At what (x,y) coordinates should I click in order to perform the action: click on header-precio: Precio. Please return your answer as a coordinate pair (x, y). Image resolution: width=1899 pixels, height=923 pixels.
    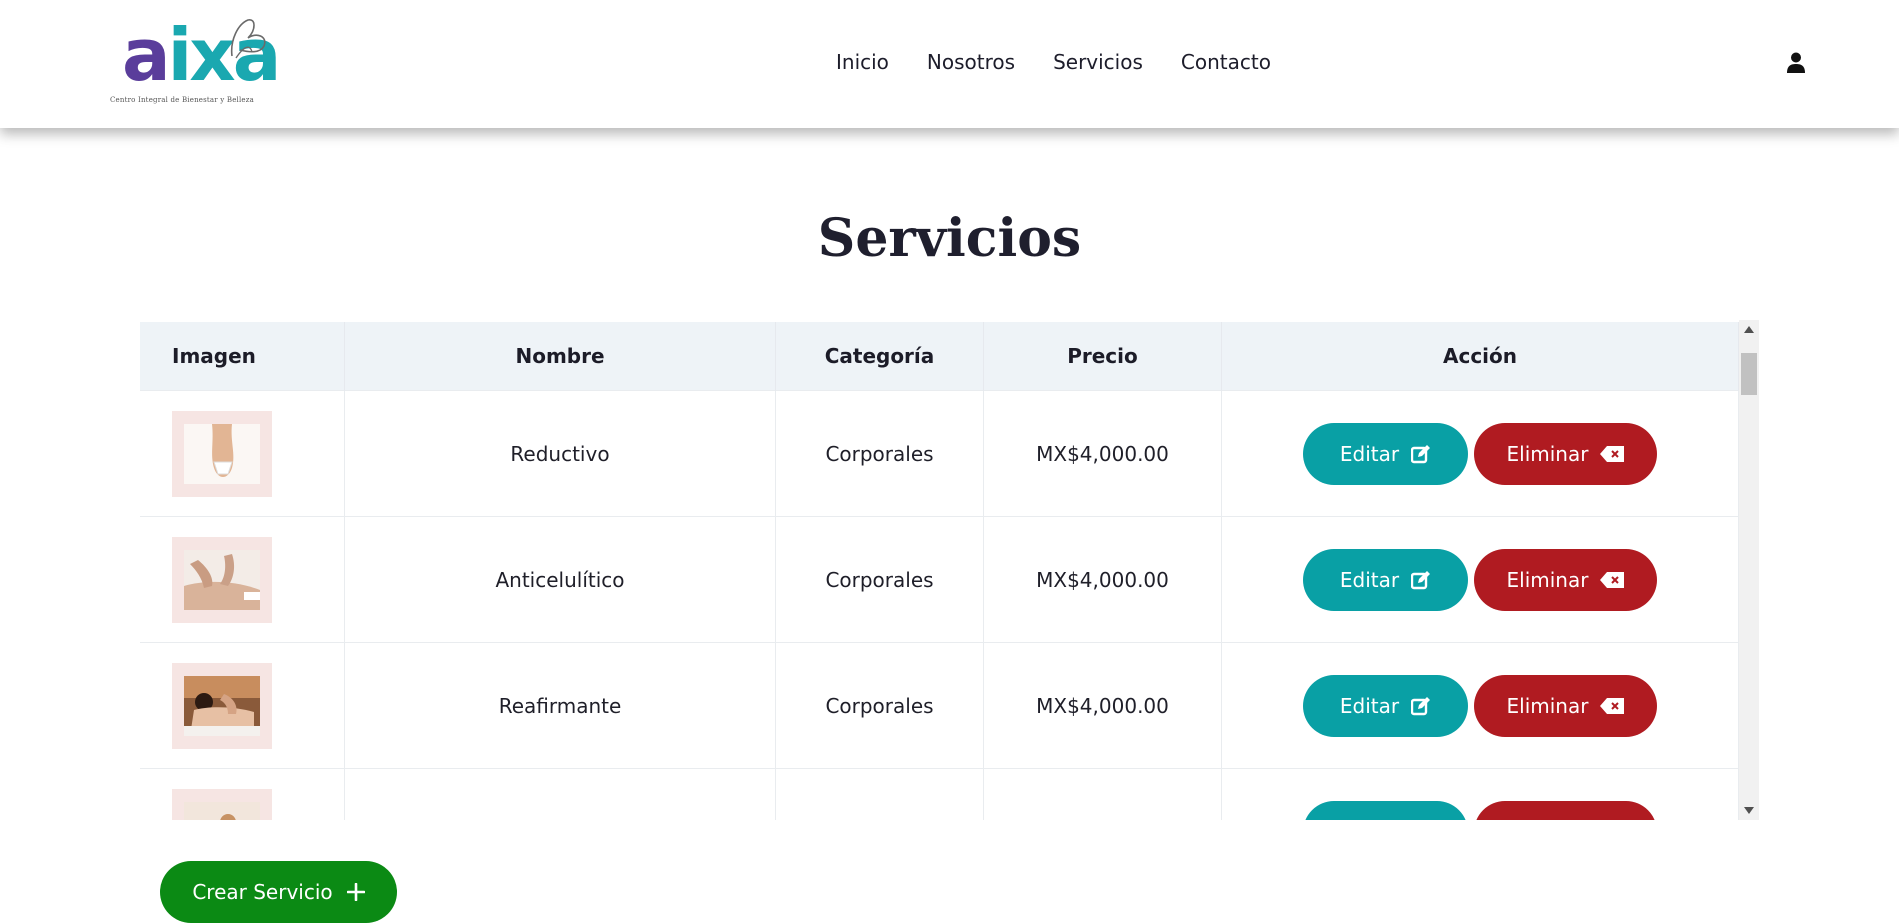
    Looking at the image, I should click on (1102, 356).